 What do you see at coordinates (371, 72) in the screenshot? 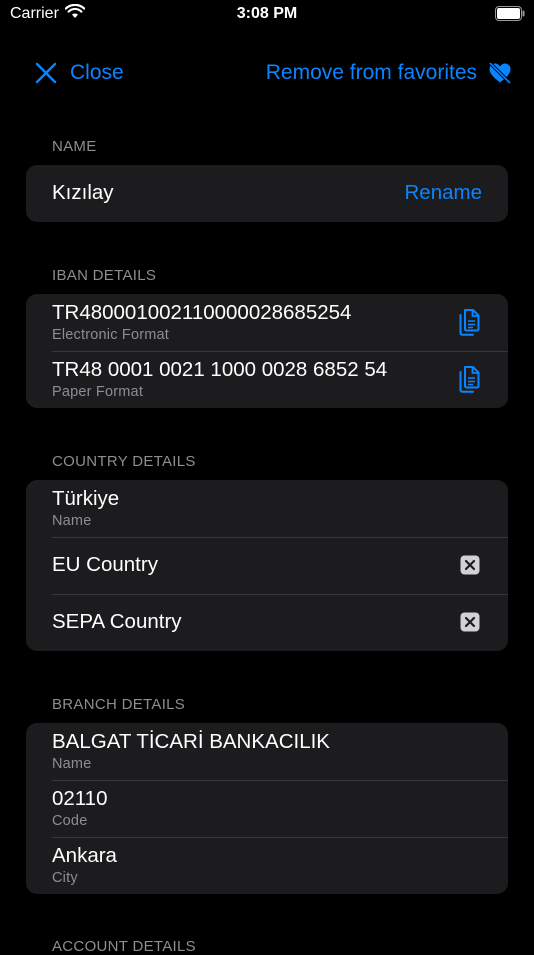
I see `remove-favorites-label: Remove from favorites` at bounding box center [371, 72].